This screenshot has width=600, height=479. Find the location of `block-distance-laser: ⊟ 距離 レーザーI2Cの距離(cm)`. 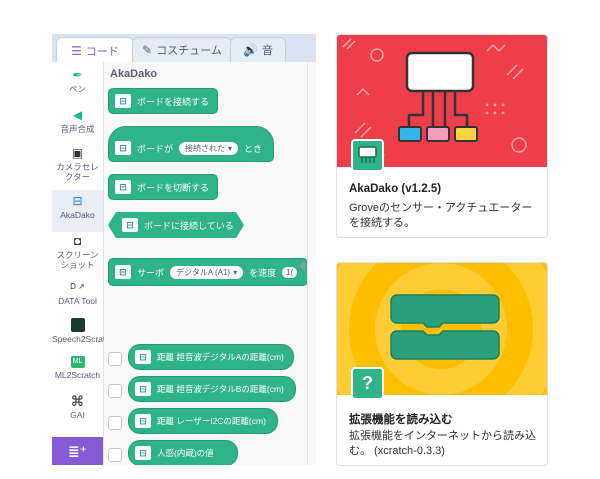

block-distance-laser: ⊟ 距離 レーザーI2Cの距離(cm) is located at coordinates (203, 421).